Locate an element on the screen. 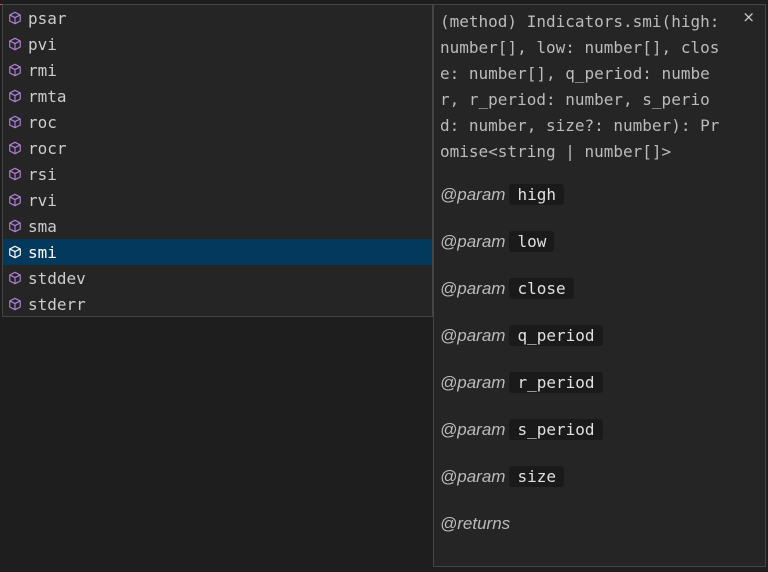 The height and width of the screenshot is (572, 768). suggestion-item: rmi is located at coordinates (217, 70).